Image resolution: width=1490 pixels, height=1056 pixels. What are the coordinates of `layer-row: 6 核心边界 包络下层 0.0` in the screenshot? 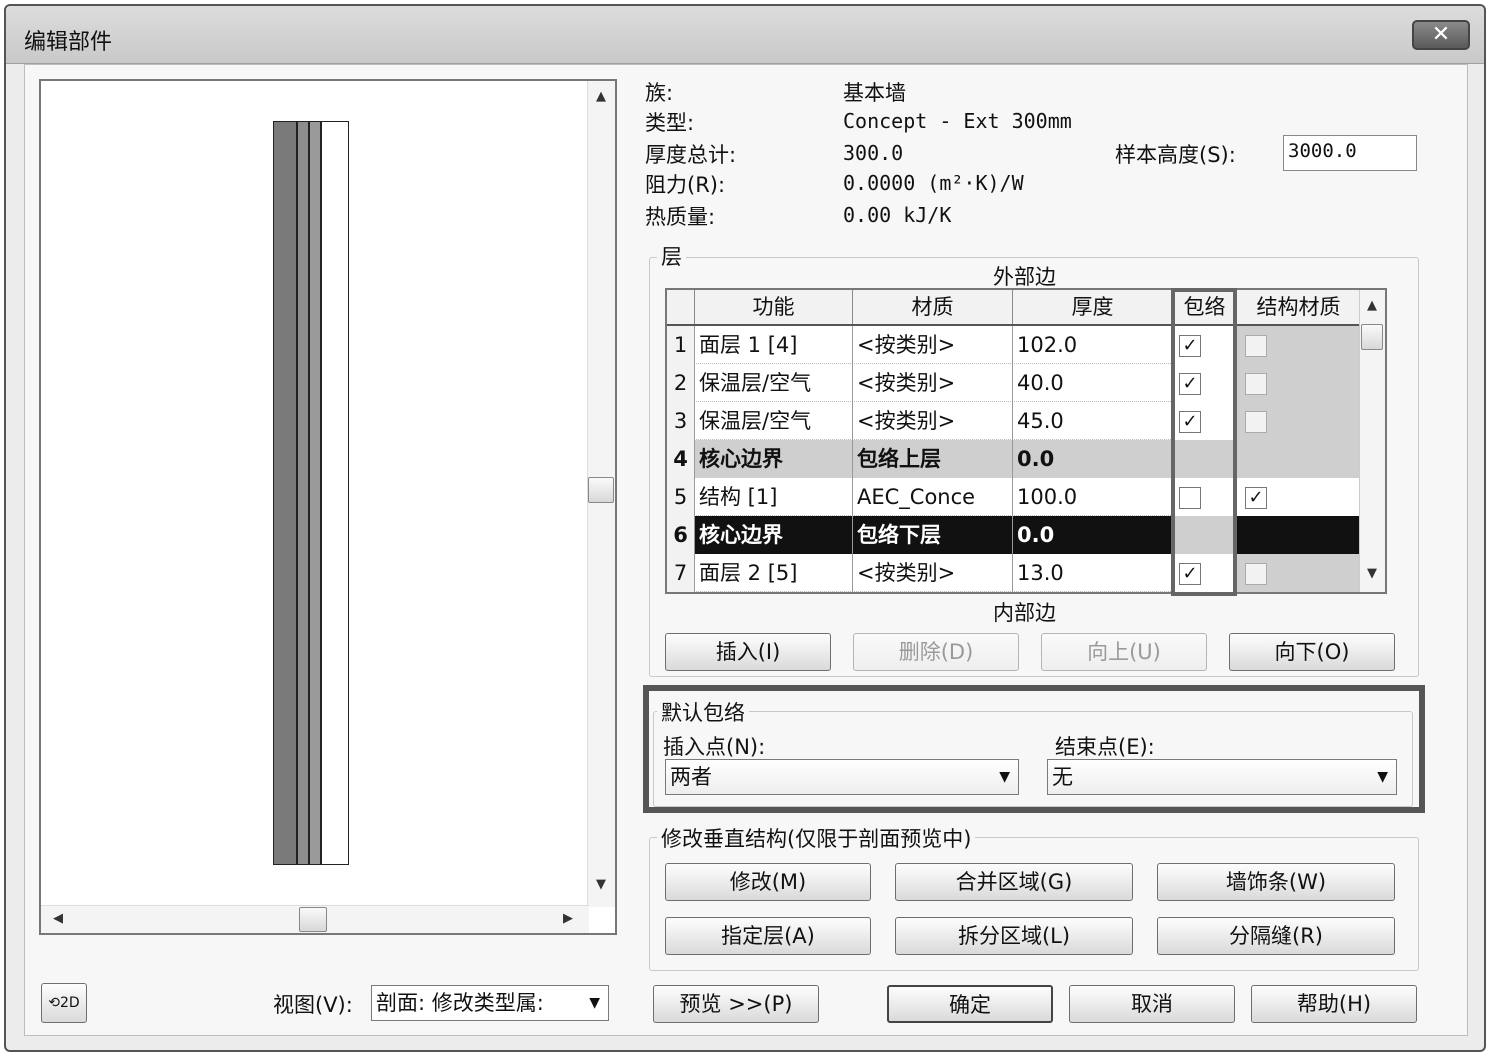 It's located at (1014, 535).